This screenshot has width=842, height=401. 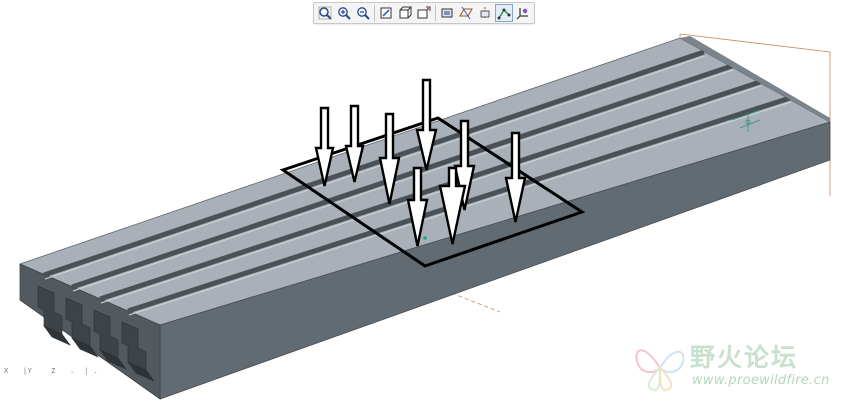 I want to click on saved-views-button, so click(x=424, y=13).